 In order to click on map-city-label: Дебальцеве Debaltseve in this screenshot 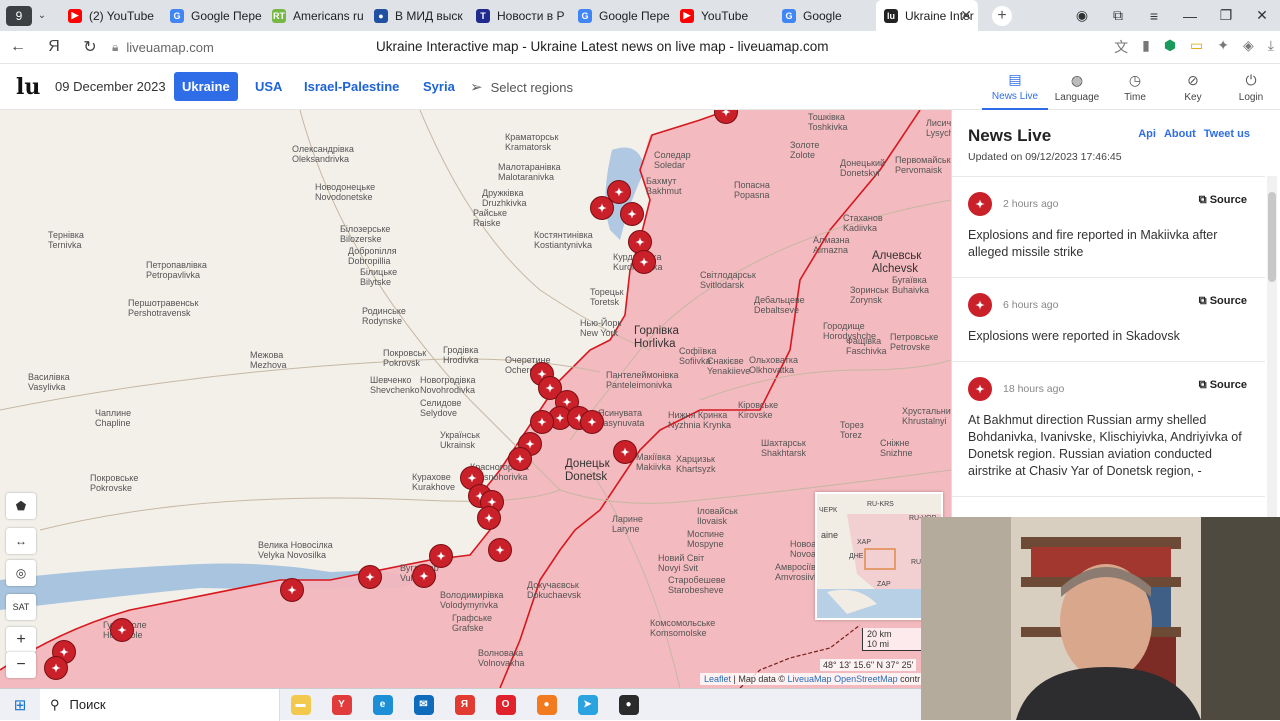, I will do `click(779, 305)`.